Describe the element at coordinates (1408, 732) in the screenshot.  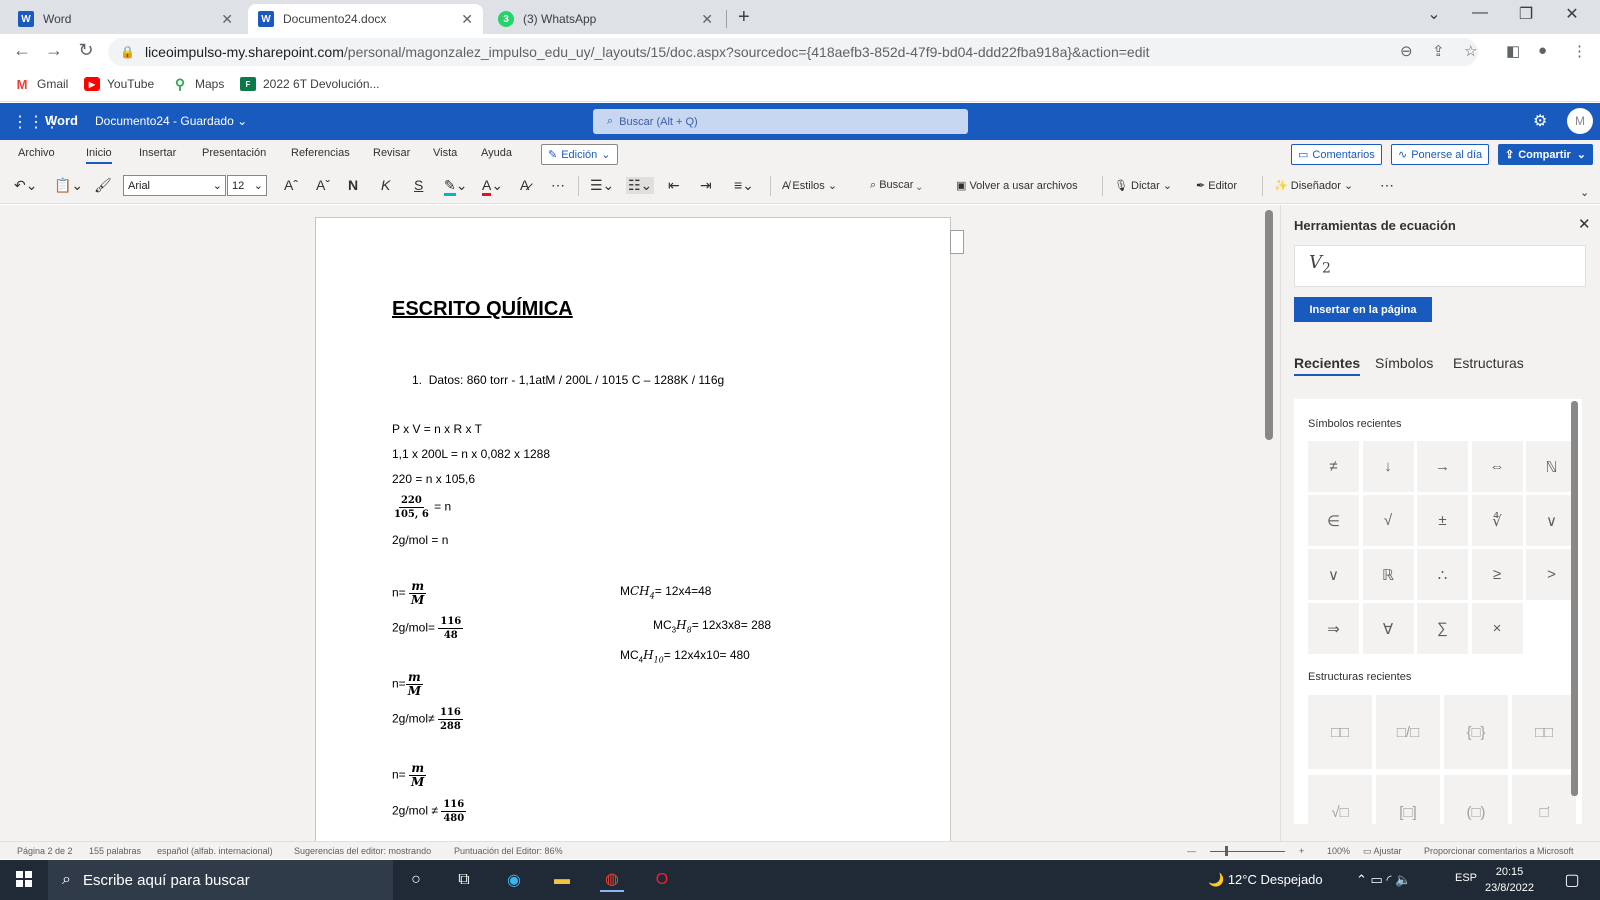
I see `structure-button: □/□` at that location.